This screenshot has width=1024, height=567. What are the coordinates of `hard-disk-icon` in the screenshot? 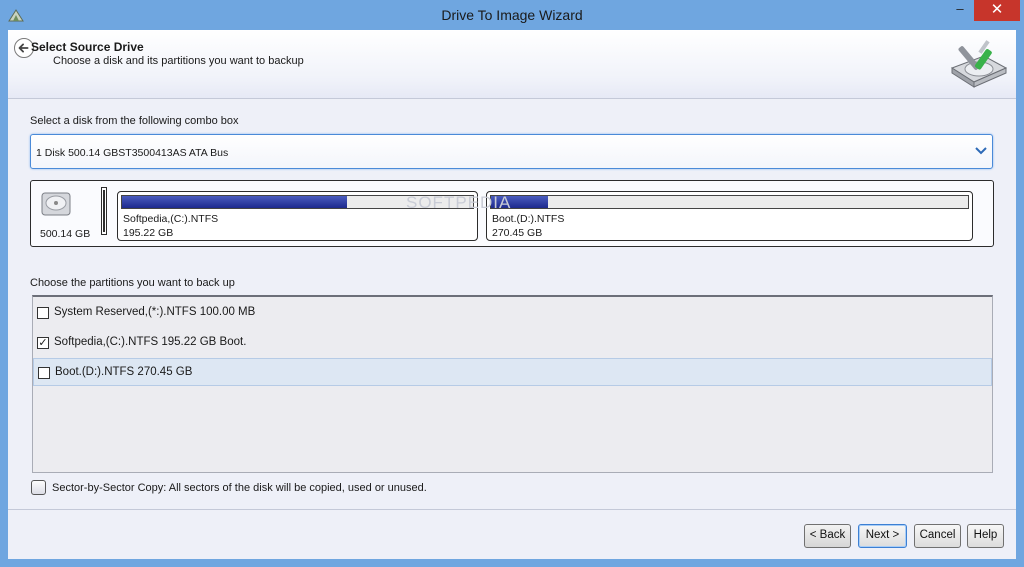 It's located at (56, 204).